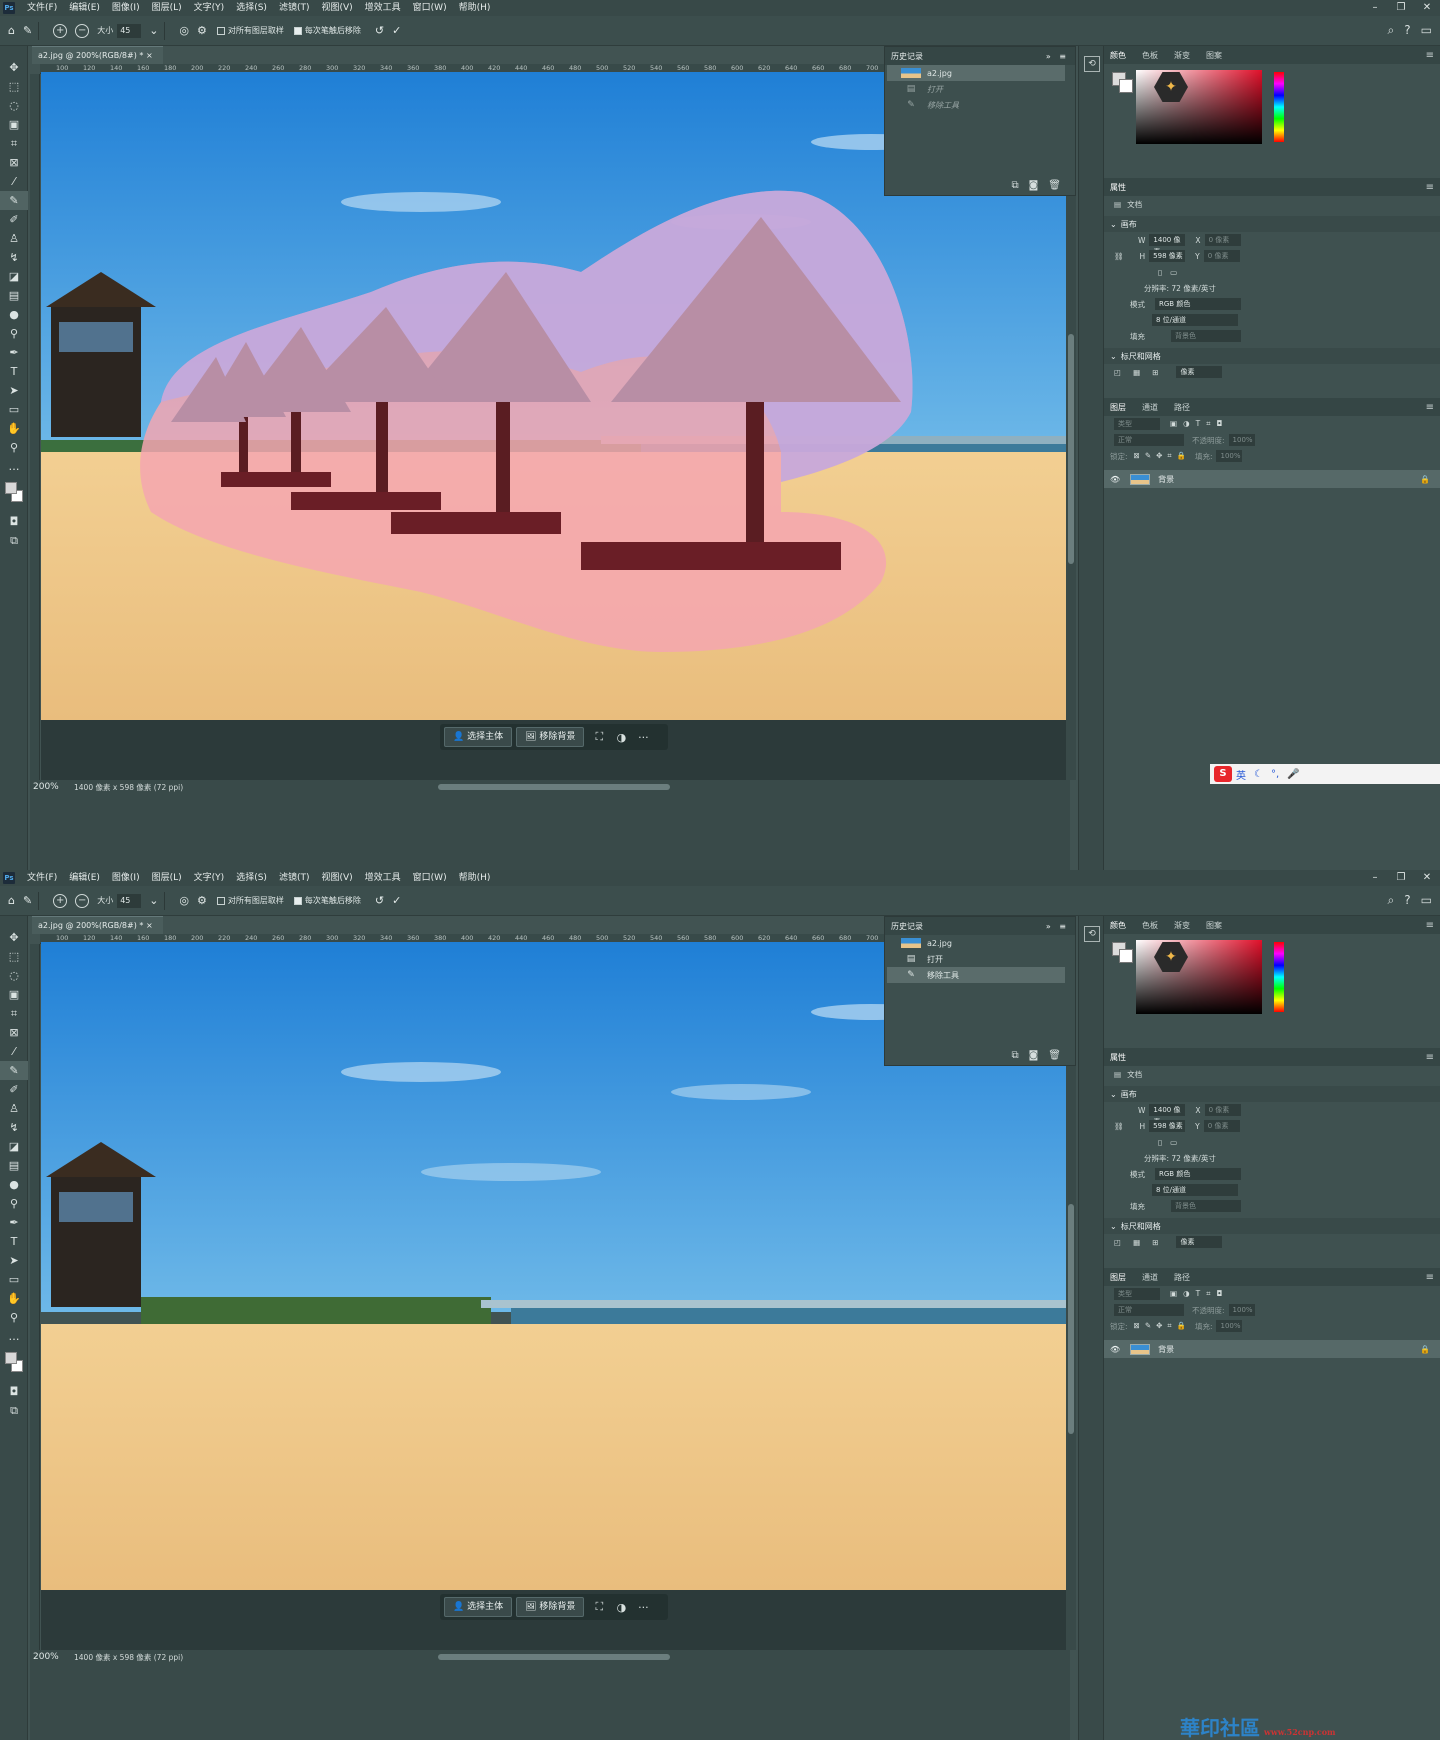 The height and width of the screenshot is (1741, 1440). What do you see at coordinates (84, 8) in the screenshot?
I see `menu-edit: 编辑(E)` at bounding box center [84, 8].